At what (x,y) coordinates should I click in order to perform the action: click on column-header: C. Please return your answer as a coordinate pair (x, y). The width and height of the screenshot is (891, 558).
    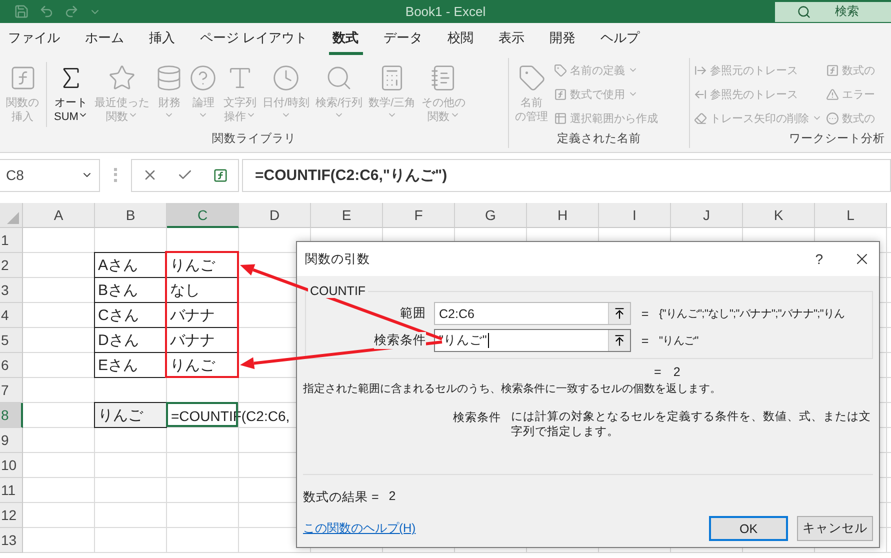
    Looking at the image, I should click on (203, 215).